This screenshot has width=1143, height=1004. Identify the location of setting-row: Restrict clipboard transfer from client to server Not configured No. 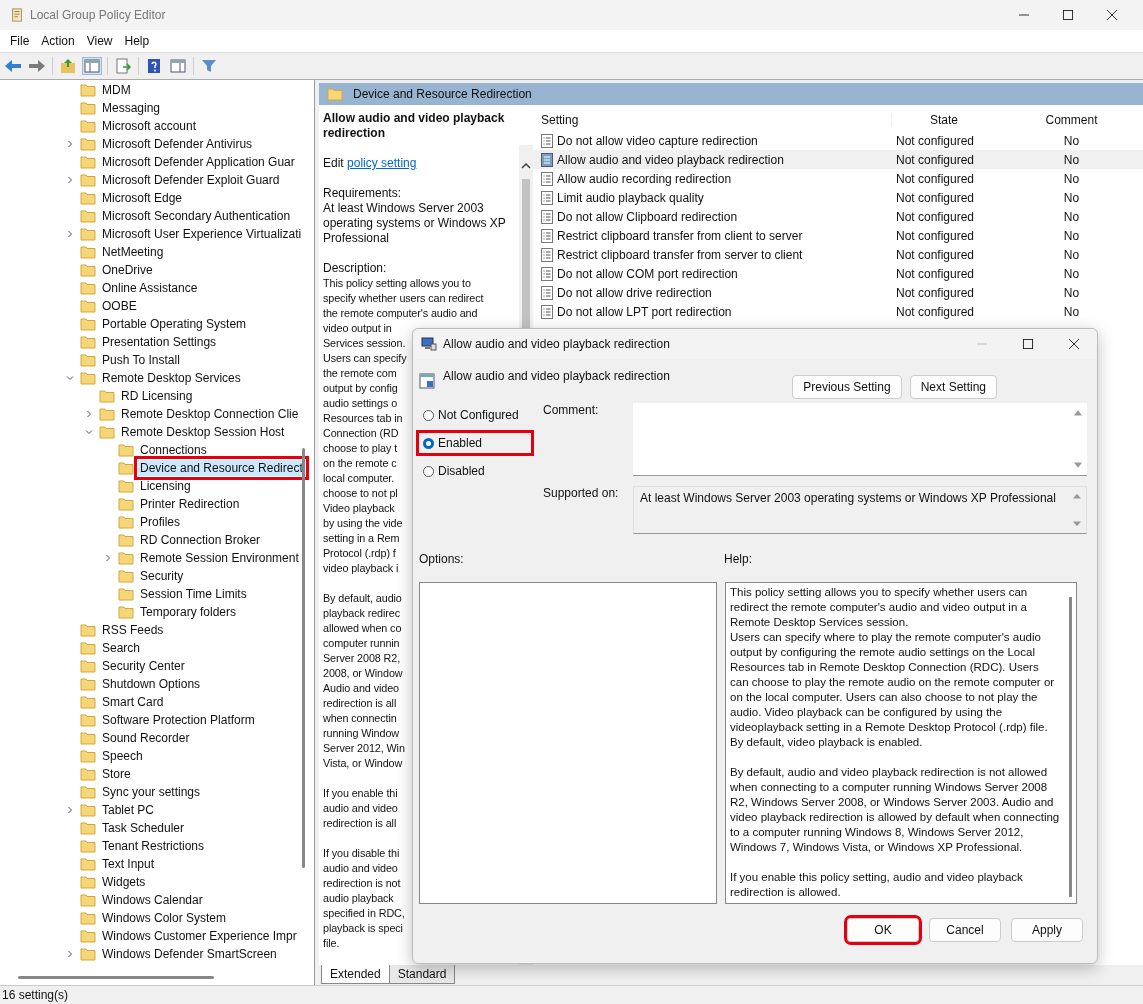
(838, 235).